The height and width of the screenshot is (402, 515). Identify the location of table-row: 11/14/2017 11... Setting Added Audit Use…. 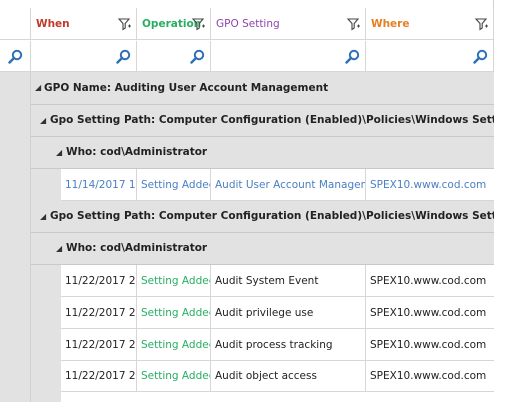
(277, 185).